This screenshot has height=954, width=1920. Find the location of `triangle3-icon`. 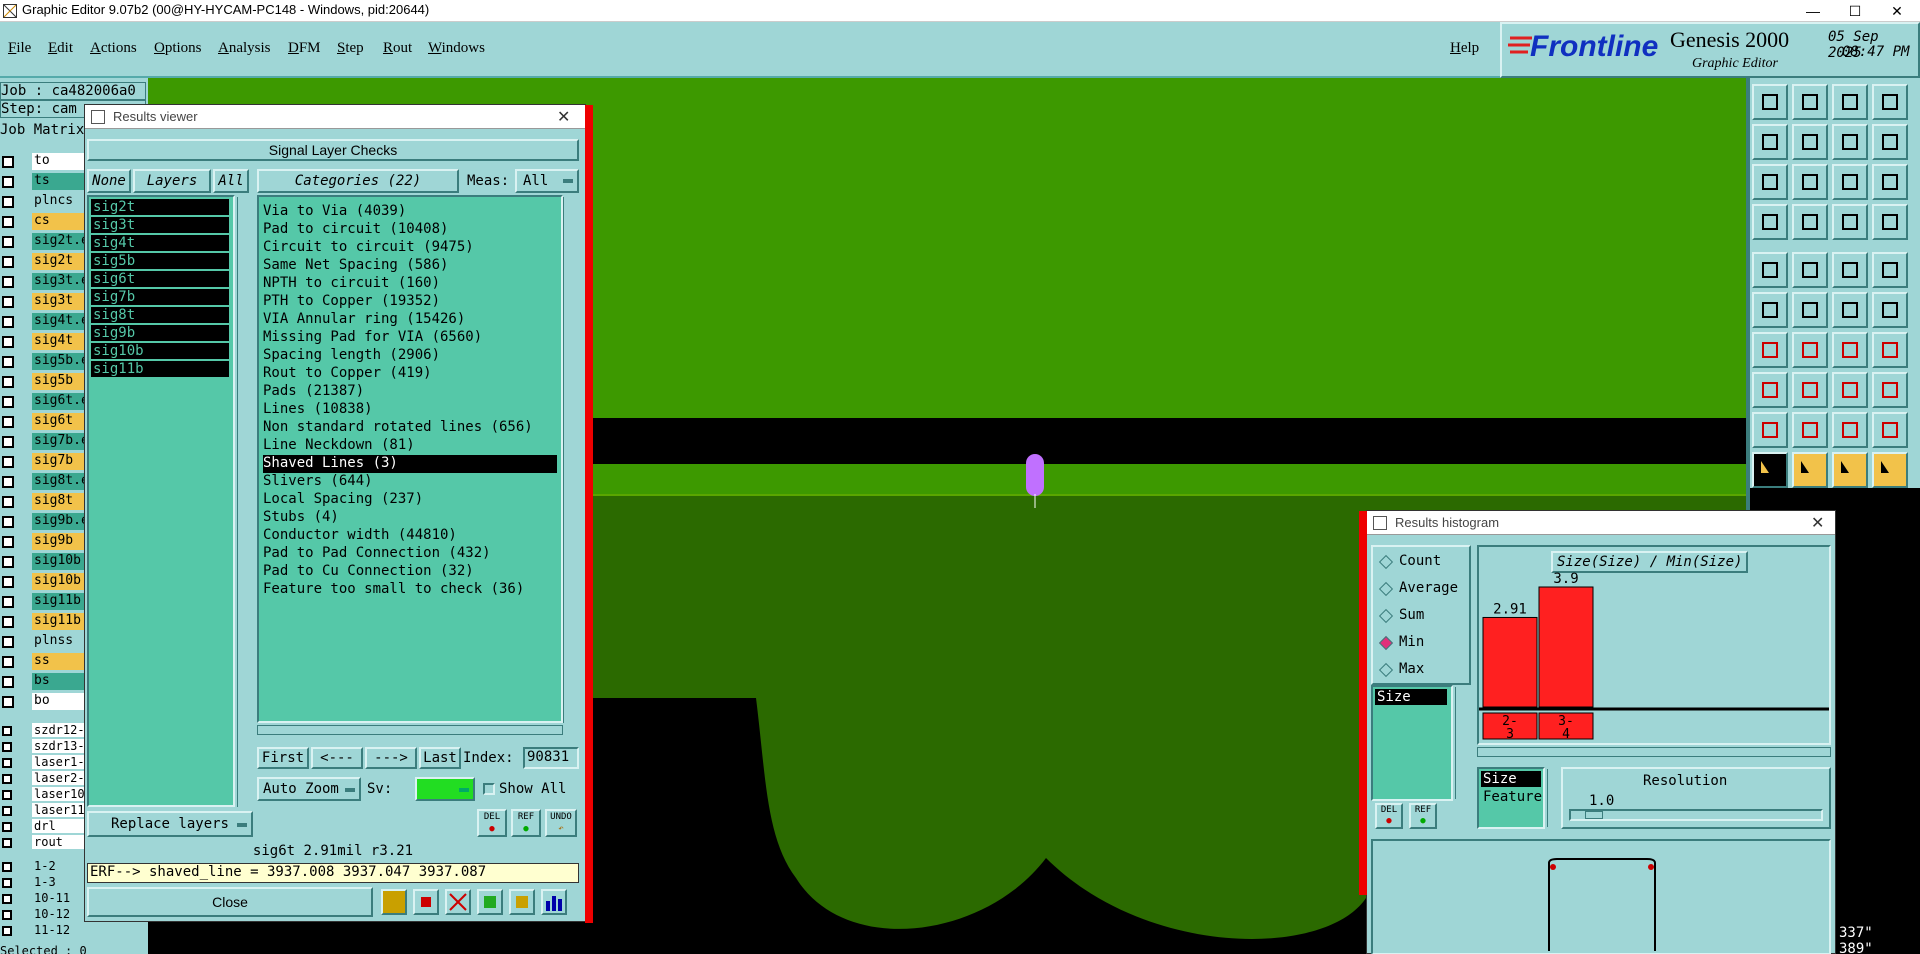

triangle3-icon is located at coordinates (1850, 430).